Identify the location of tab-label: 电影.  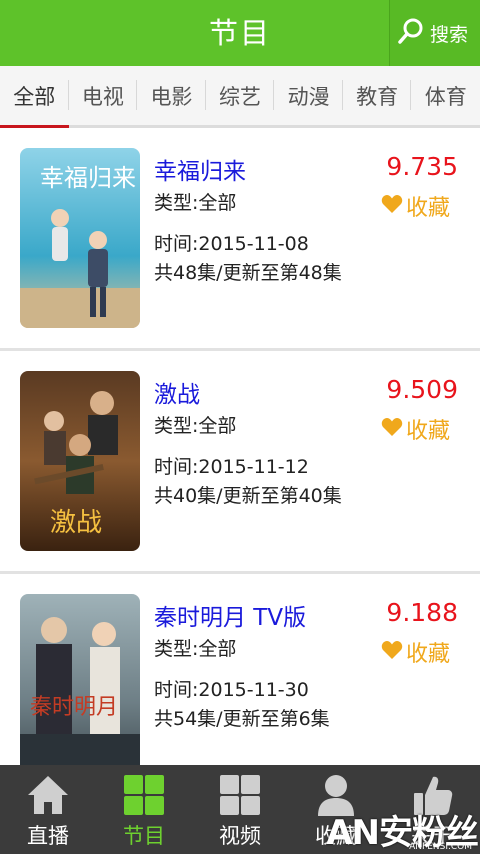
(171, 97).